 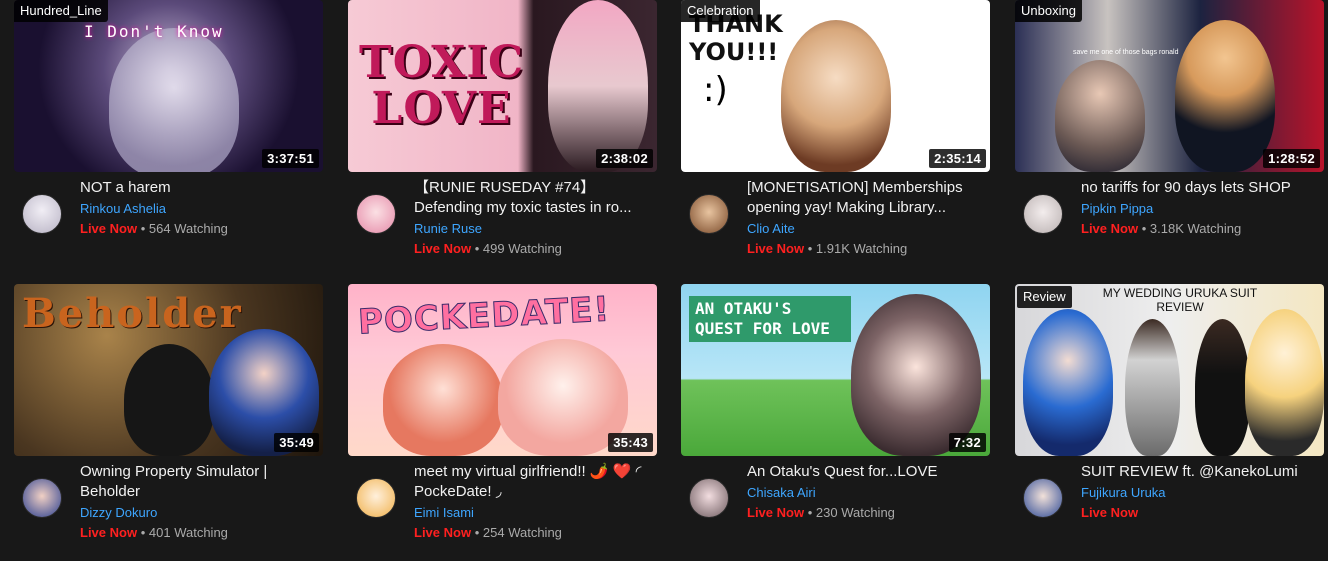 What do you see at coordinates (1126, 52) in the screenshot?
I see `thumbnail-caption: save me one of those bags ronald` at bounding box center [1126, 52].